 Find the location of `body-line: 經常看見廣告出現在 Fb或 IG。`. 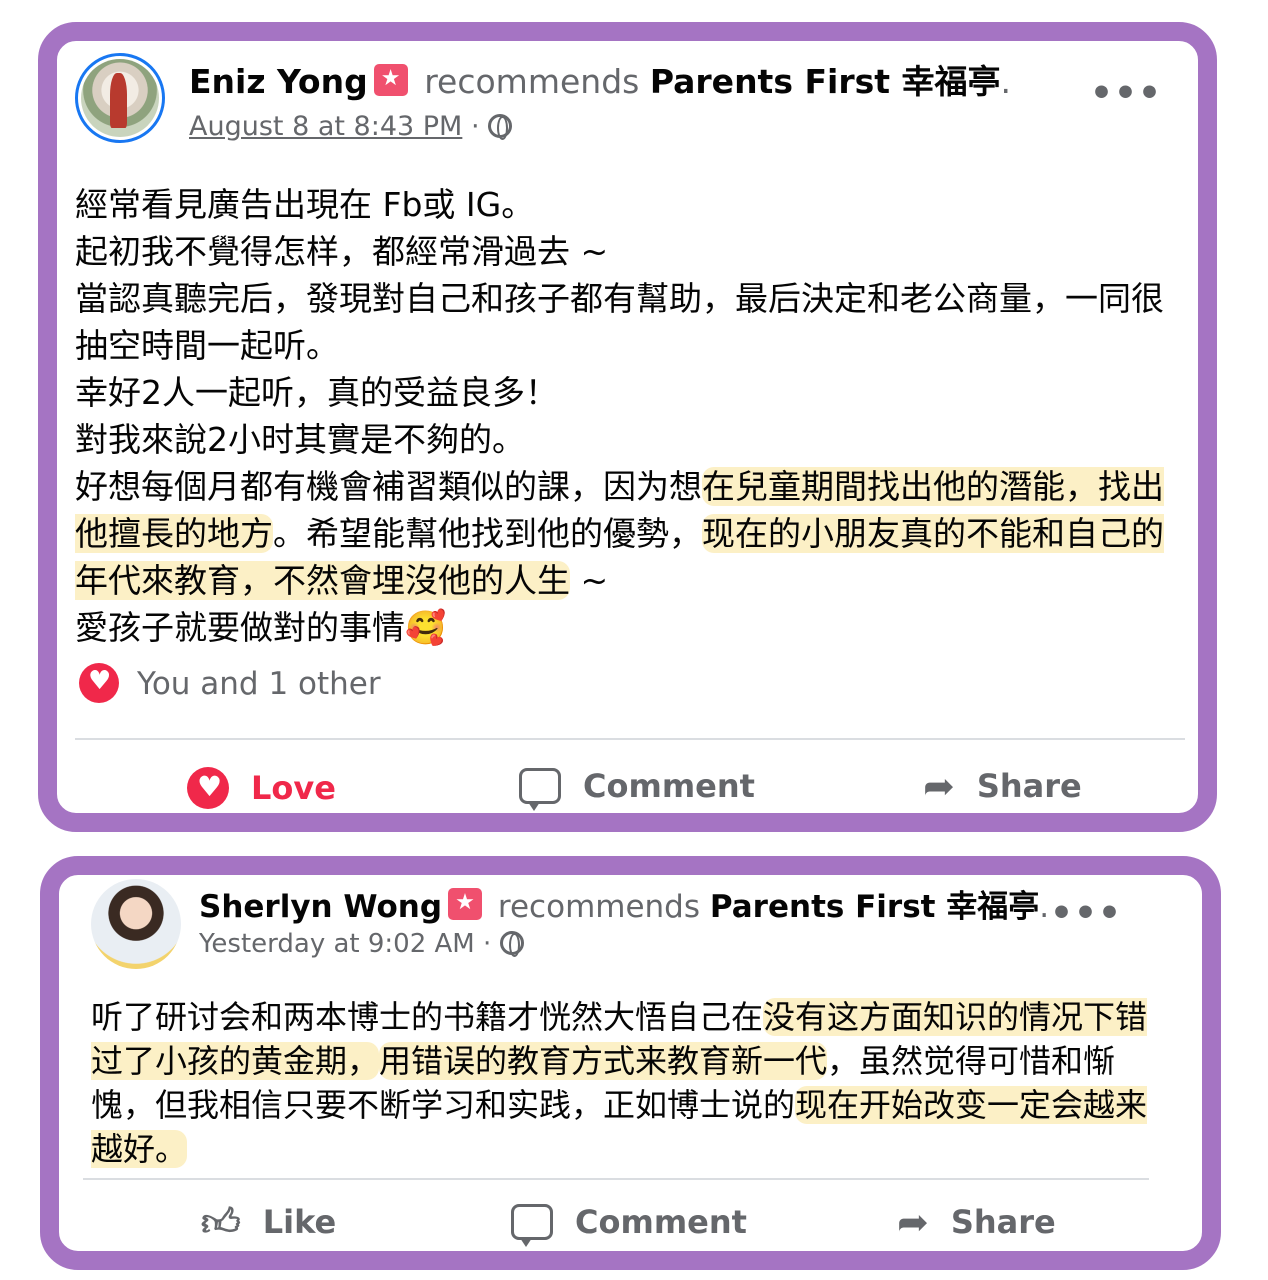

body-line: 經常看見廣告出現在 Fb或 IG。 is located at coordinates (305, 204).